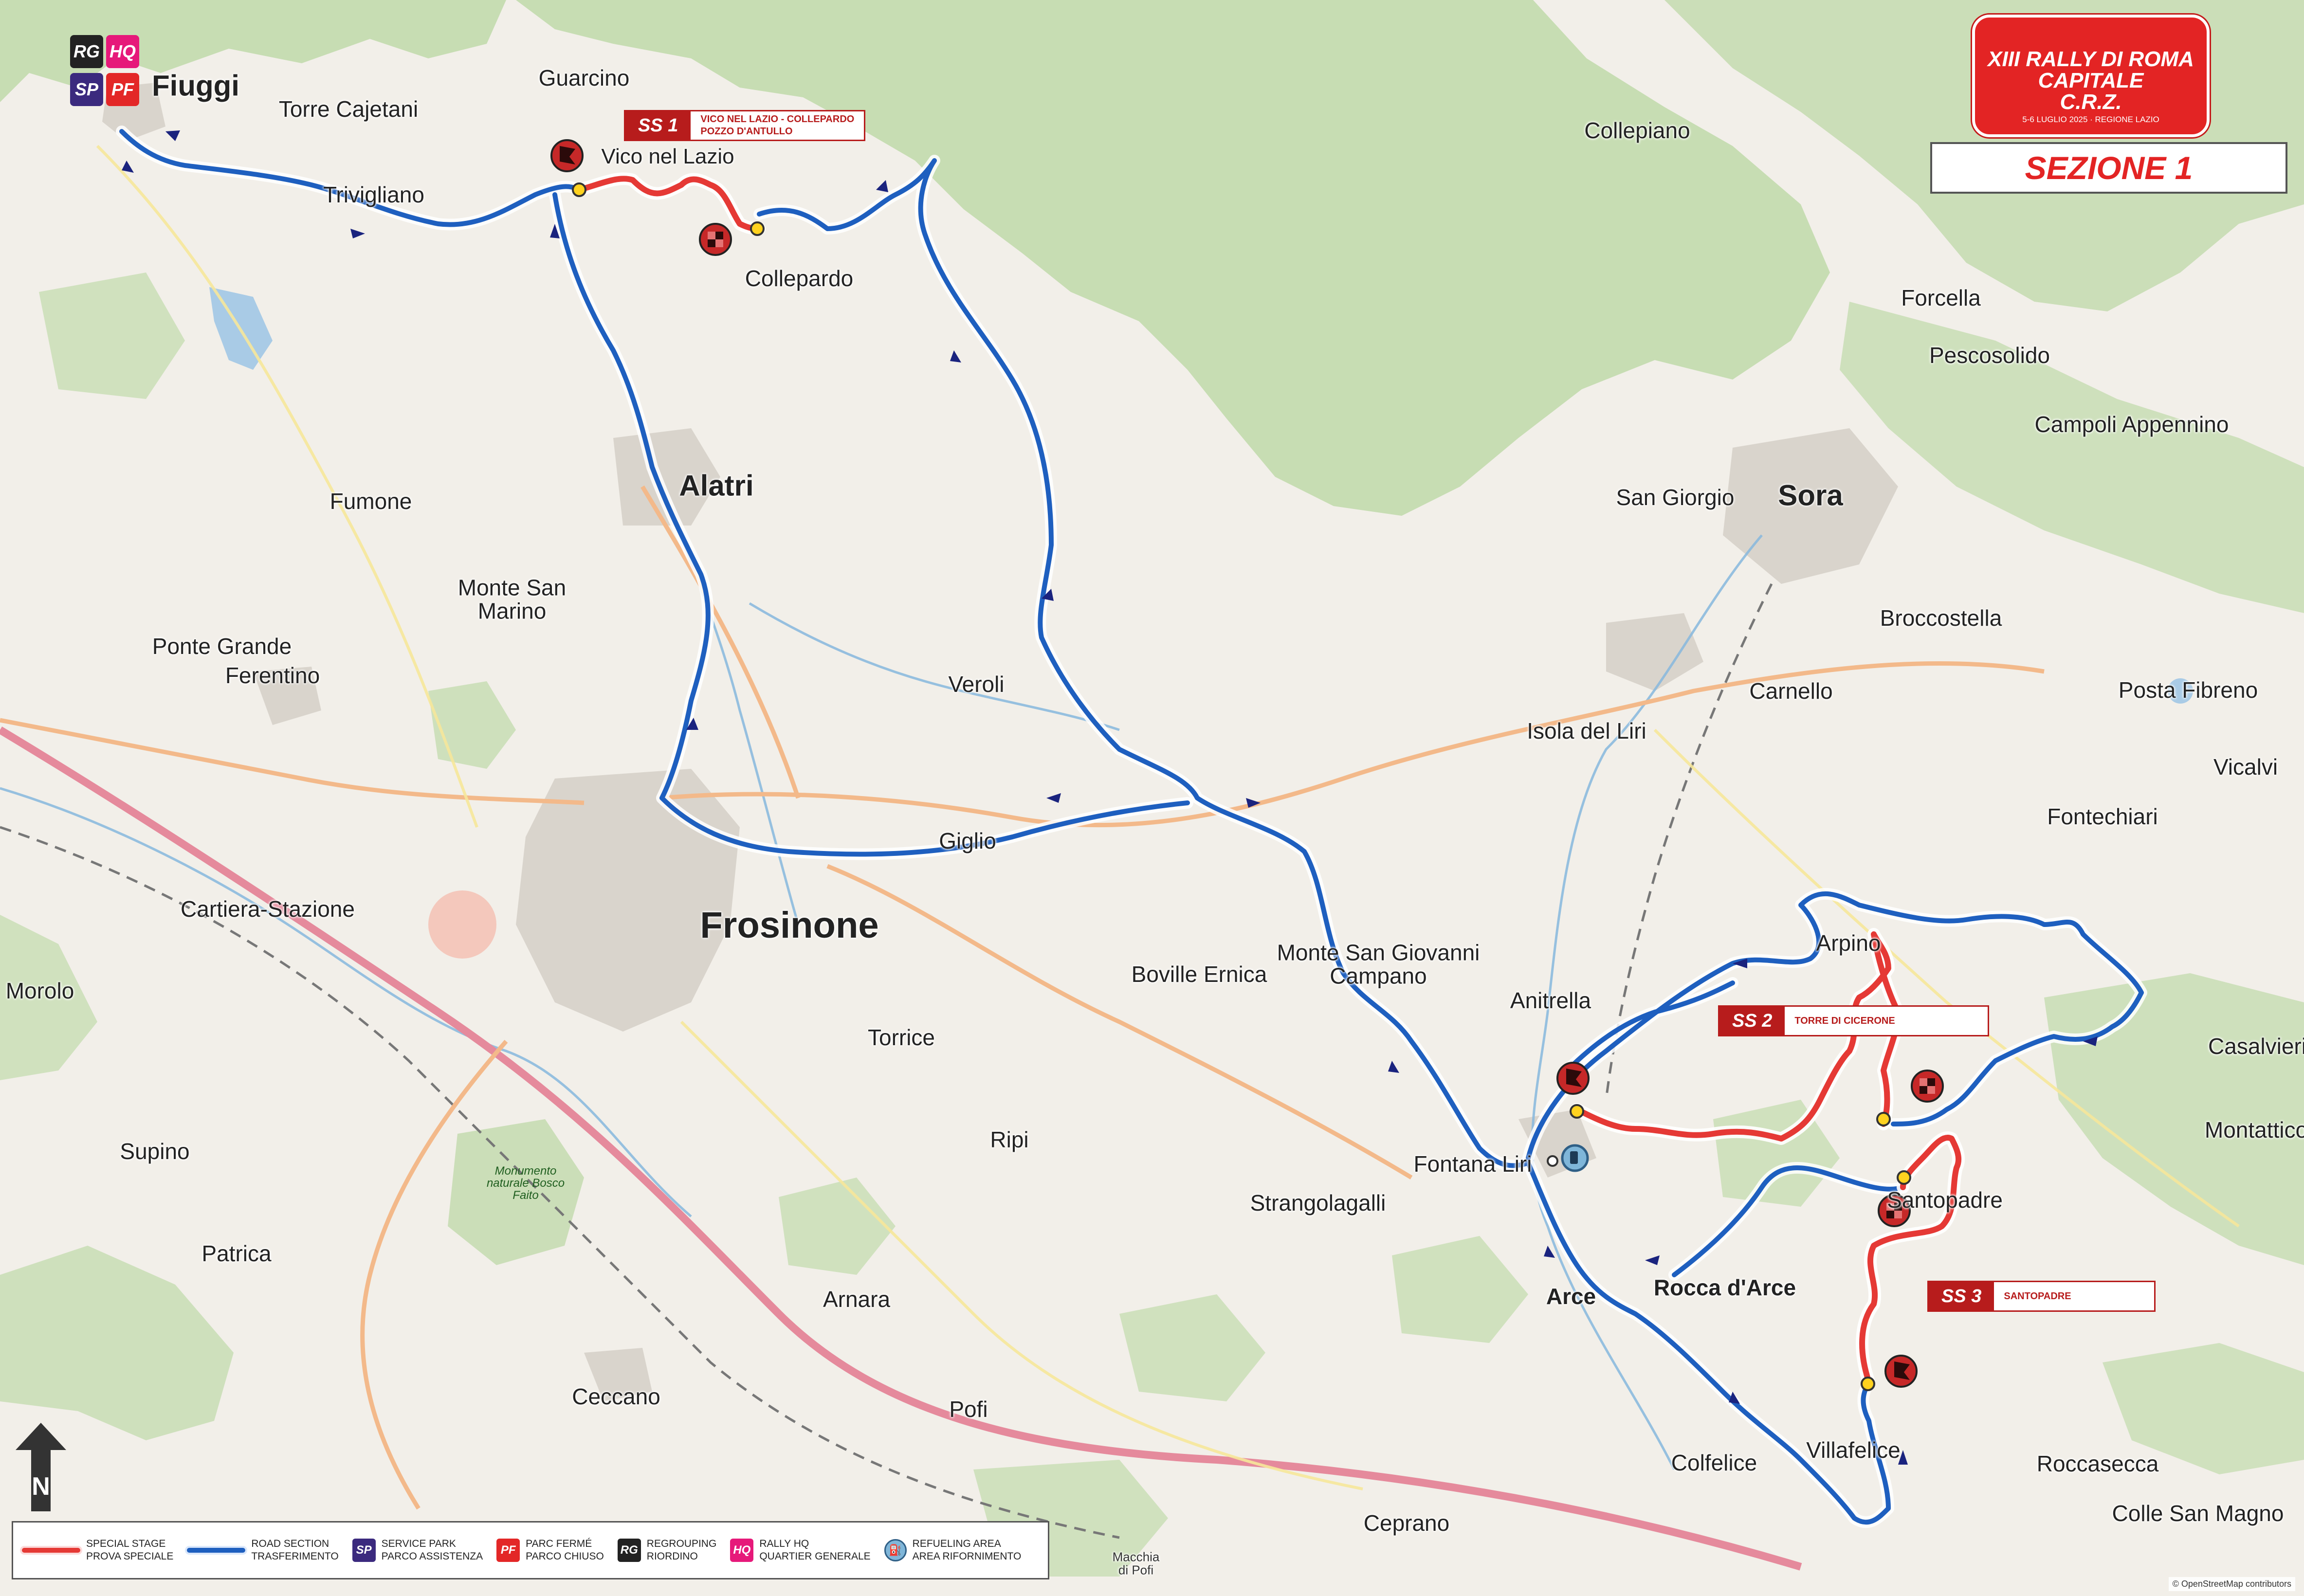 The image size is (2304, 1596). What do you see at coordinates (1844, 1021) in the screenshot?
I see `ss2-stage-name: TORRE DI CICERONE` at bounding box center [1844, 1021].